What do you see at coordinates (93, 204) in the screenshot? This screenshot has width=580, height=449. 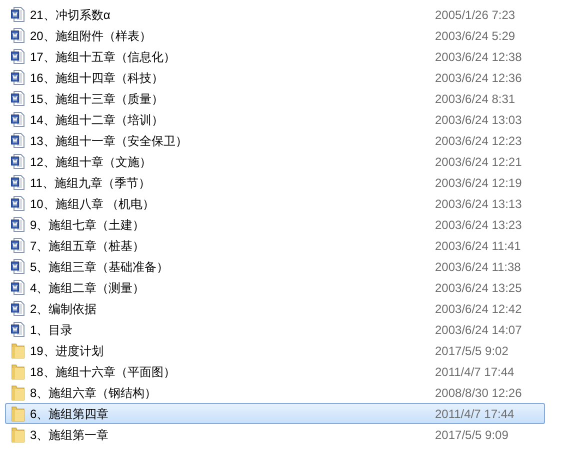 I see `file-name: 10、施组八章 （机电）` at bounding box center [93, 204].